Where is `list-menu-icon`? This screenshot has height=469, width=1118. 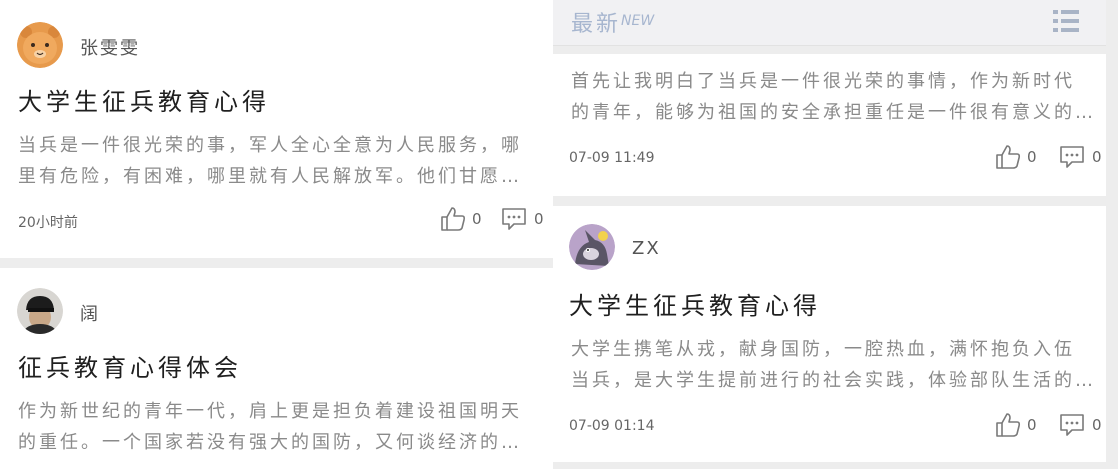
list-menu-icon is located at coordinates (1066, 21).